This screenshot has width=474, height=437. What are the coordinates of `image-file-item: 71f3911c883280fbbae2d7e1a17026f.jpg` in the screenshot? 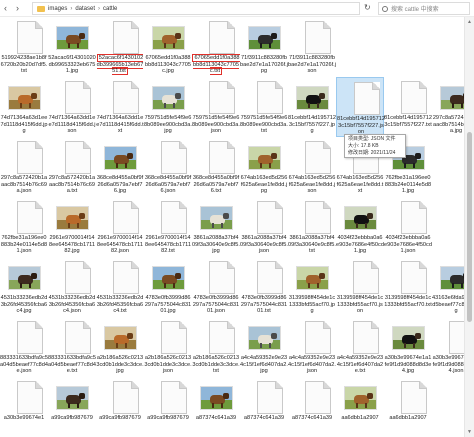 It's located at (264, 47).